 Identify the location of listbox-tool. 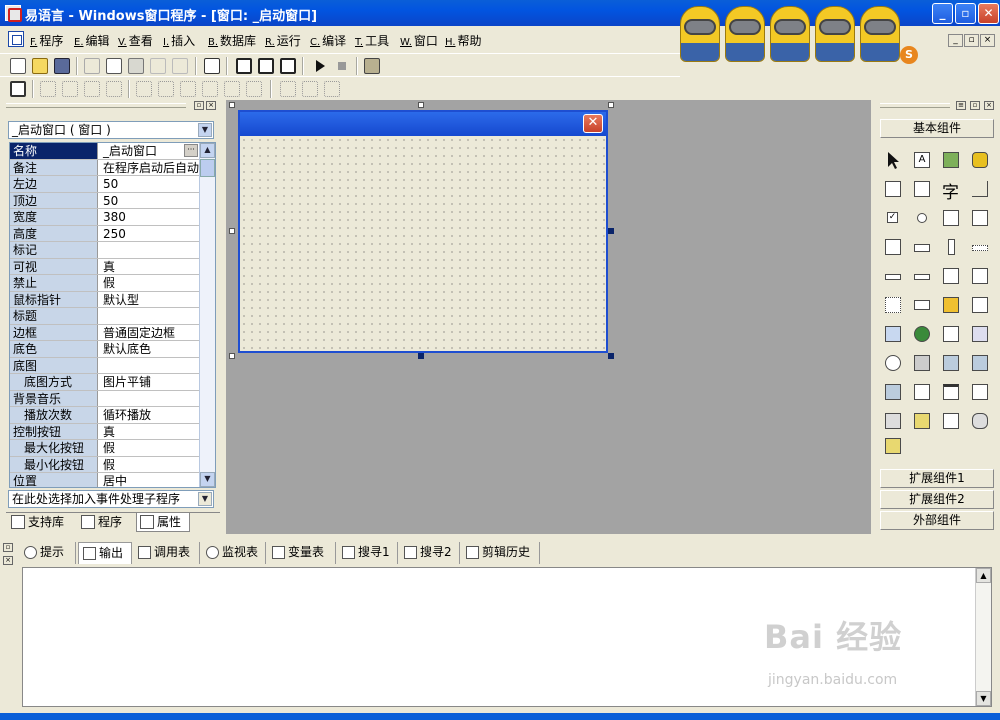
(893, 247).